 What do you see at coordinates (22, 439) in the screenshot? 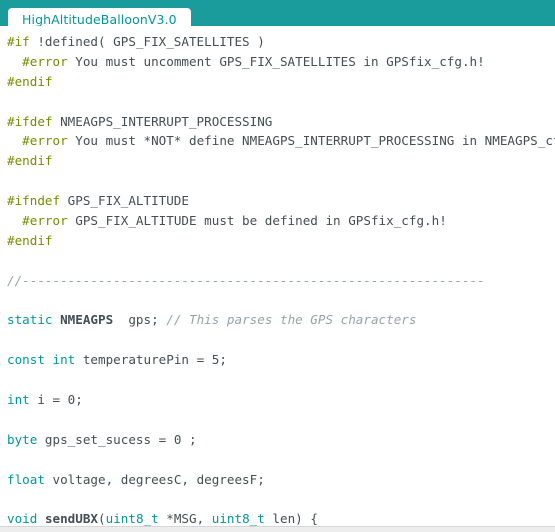
I see `code-token: byte` at bounding box center [22, 439].